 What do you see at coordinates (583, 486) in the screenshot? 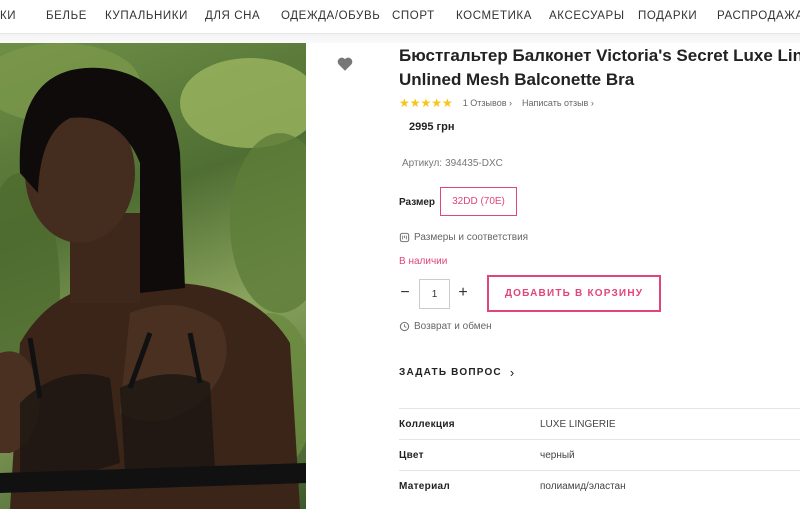
I see `spec-value: полиамид/эластан` at bounding box center [583, 486].